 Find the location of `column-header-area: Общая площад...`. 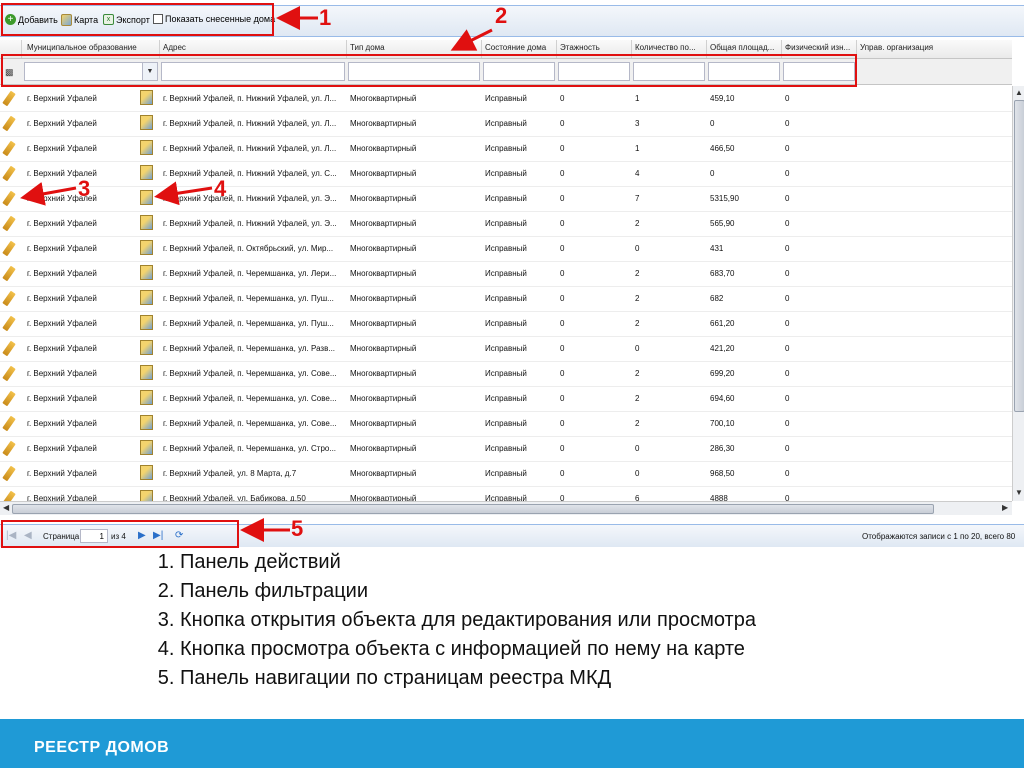

column-header-area: Общая площад... is located at coordinates (745, 47).